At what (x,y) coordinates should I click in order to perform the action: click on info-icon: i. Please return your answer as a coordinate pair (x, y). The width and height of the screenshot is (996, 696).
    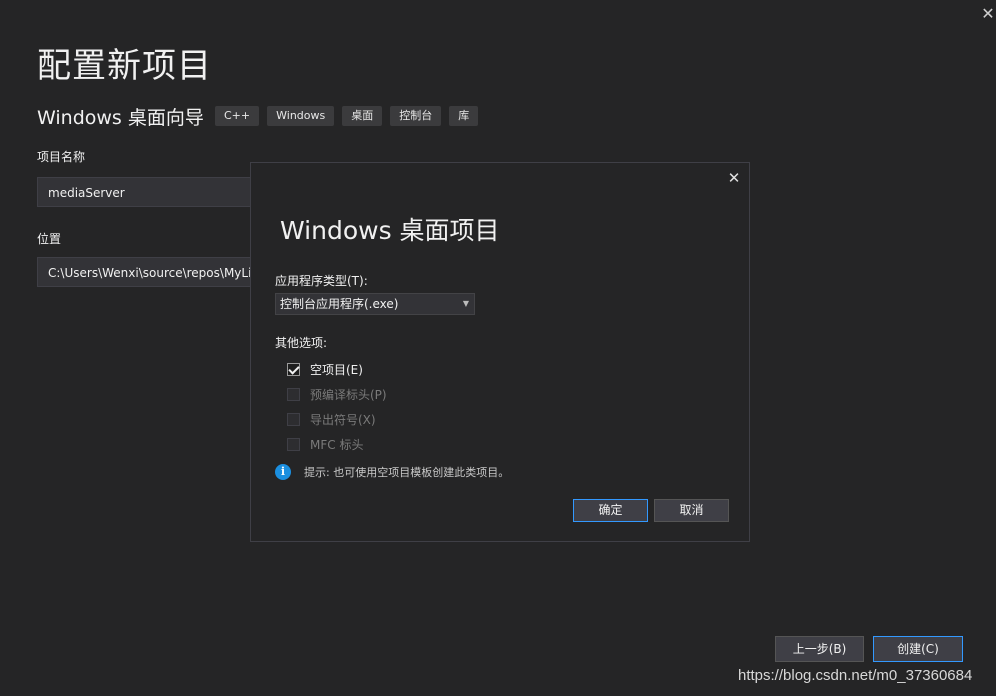
    Looking at the image, I should click on (283, 472).